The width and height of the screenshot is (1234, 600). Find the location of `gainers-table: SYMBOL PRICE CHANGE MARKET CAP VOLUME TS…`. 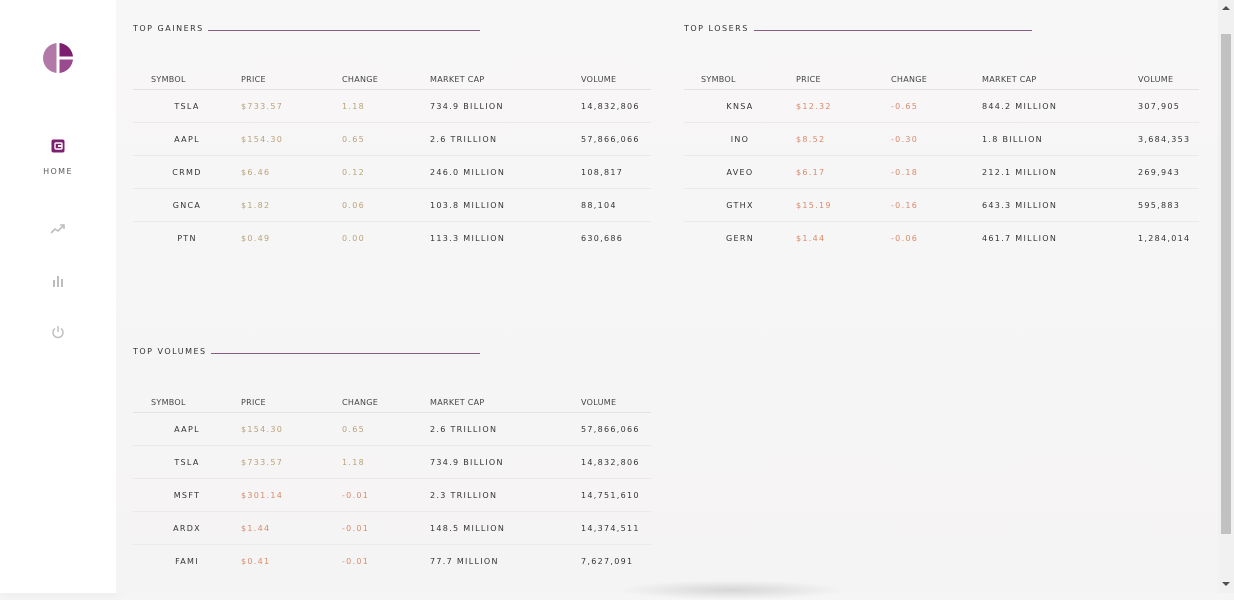

gainers-table: SYMBOL PRICE CHANGE MARKET CAP VOLUME TS… is located at coordinates (392, 161).